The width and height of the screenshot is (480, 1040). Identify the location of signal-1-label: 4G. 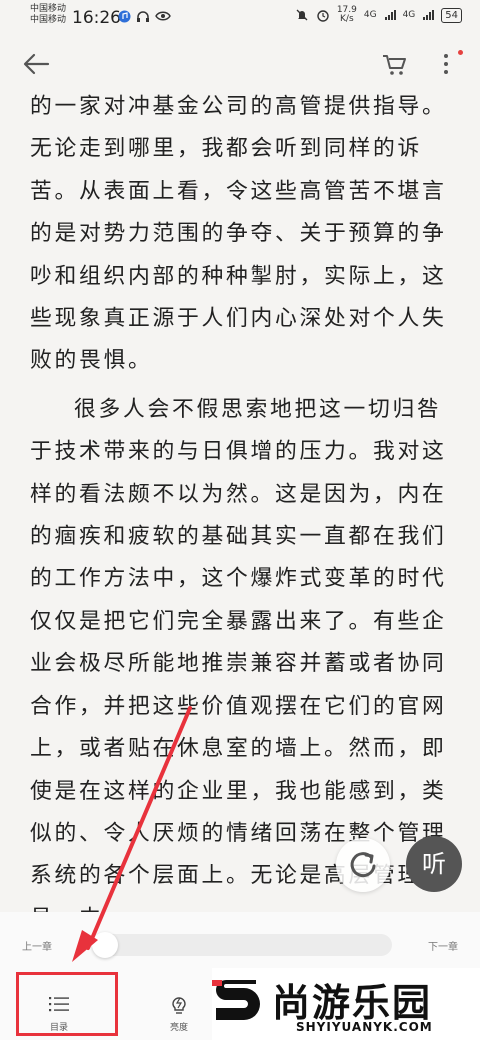
(370, 15).